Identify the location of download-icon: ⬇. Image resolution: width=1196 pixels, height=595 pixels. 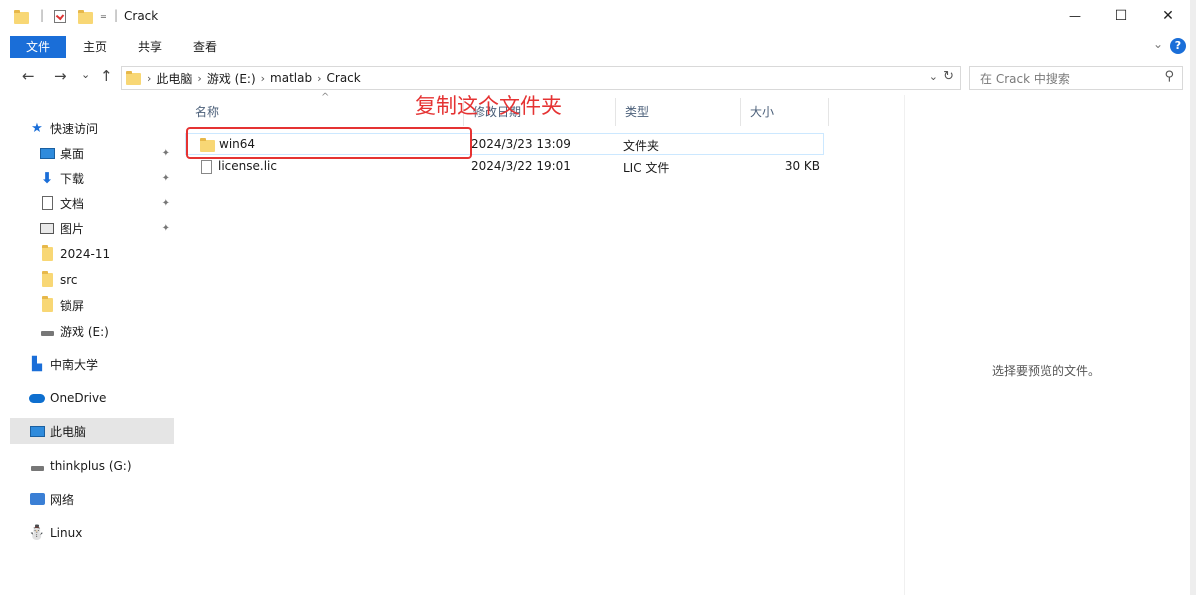
(47, 178).